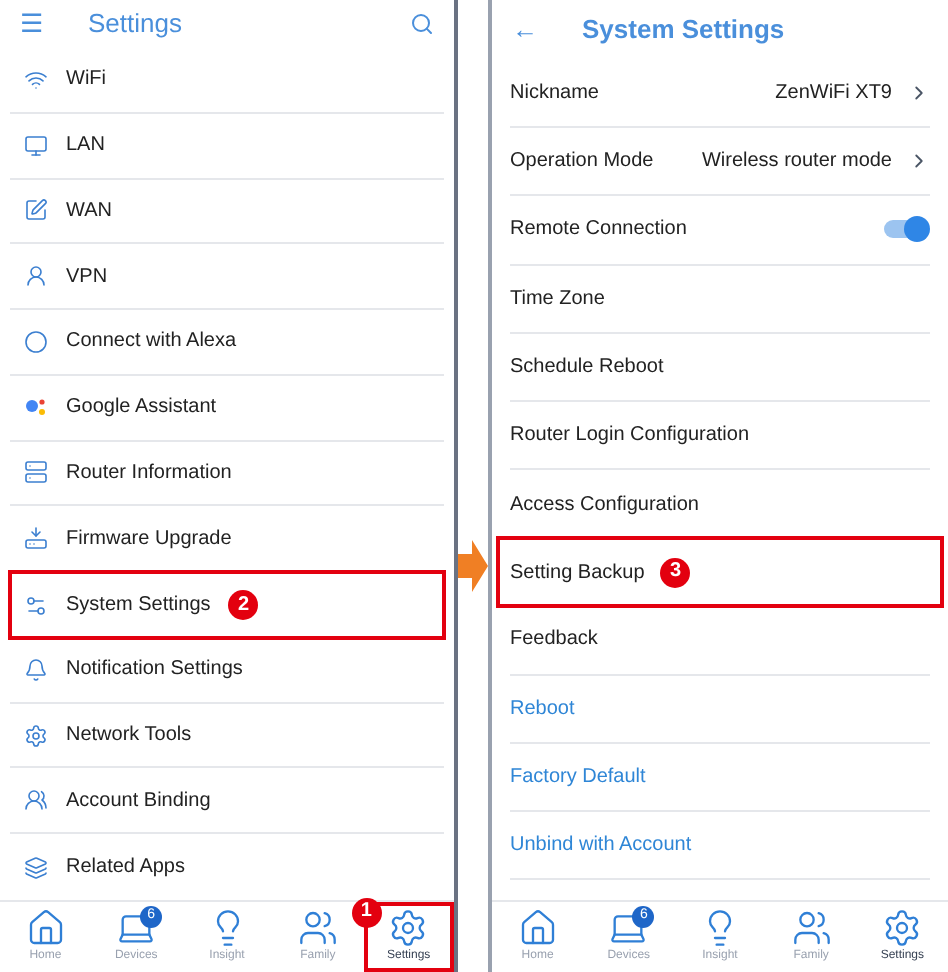 The image size is (948, 972). Describe the element at coordinates (36, 669) in the screenshot. I see `bell-icon` at that location.